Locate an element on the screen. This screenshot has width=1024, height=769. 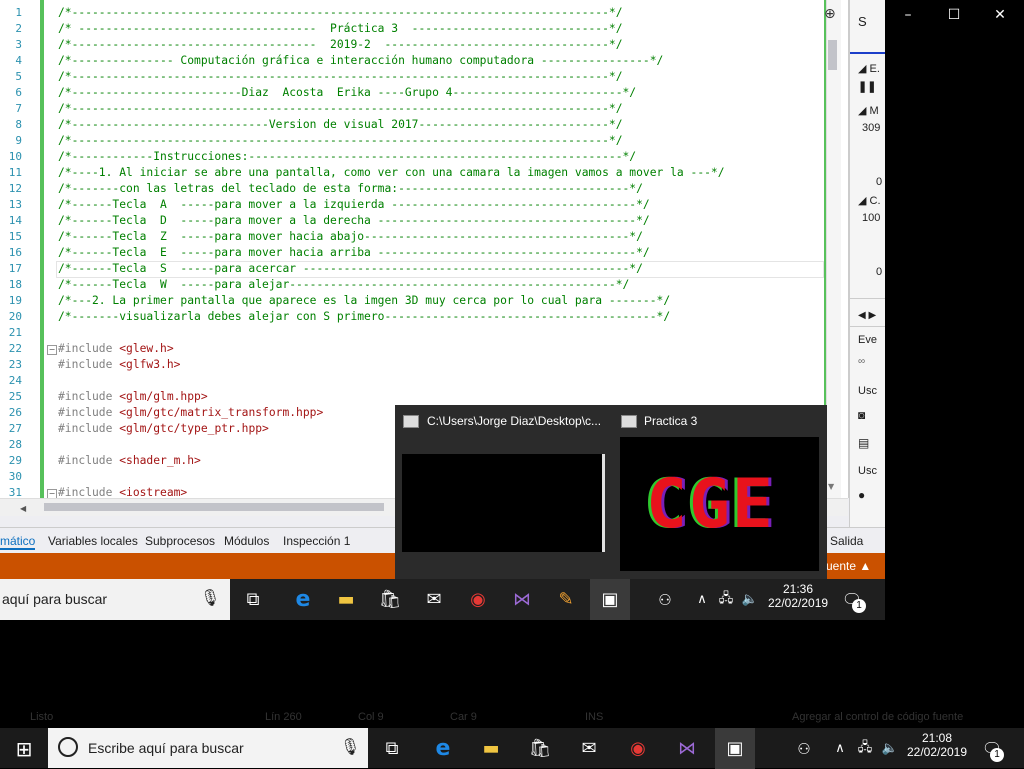
source-control-label: uente ▲ is located at coordinates (848, 566).